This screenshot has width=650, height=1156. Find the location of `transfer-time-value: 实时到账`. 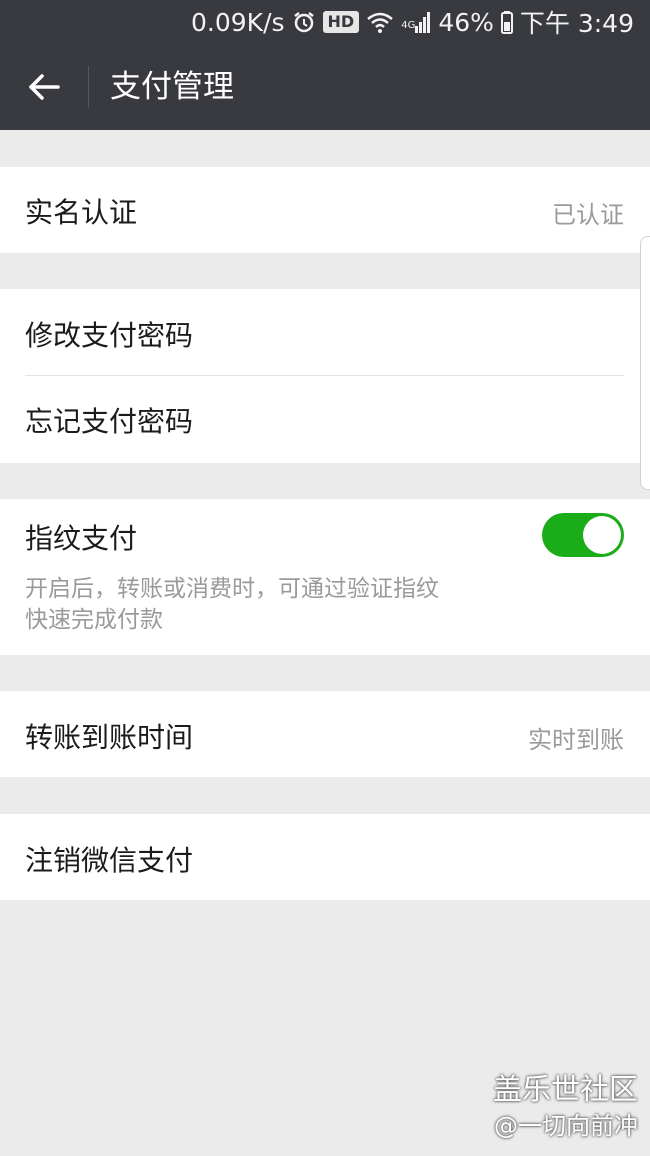

transfer-time-value: 实时到账 is located at coordinates (576, 740).